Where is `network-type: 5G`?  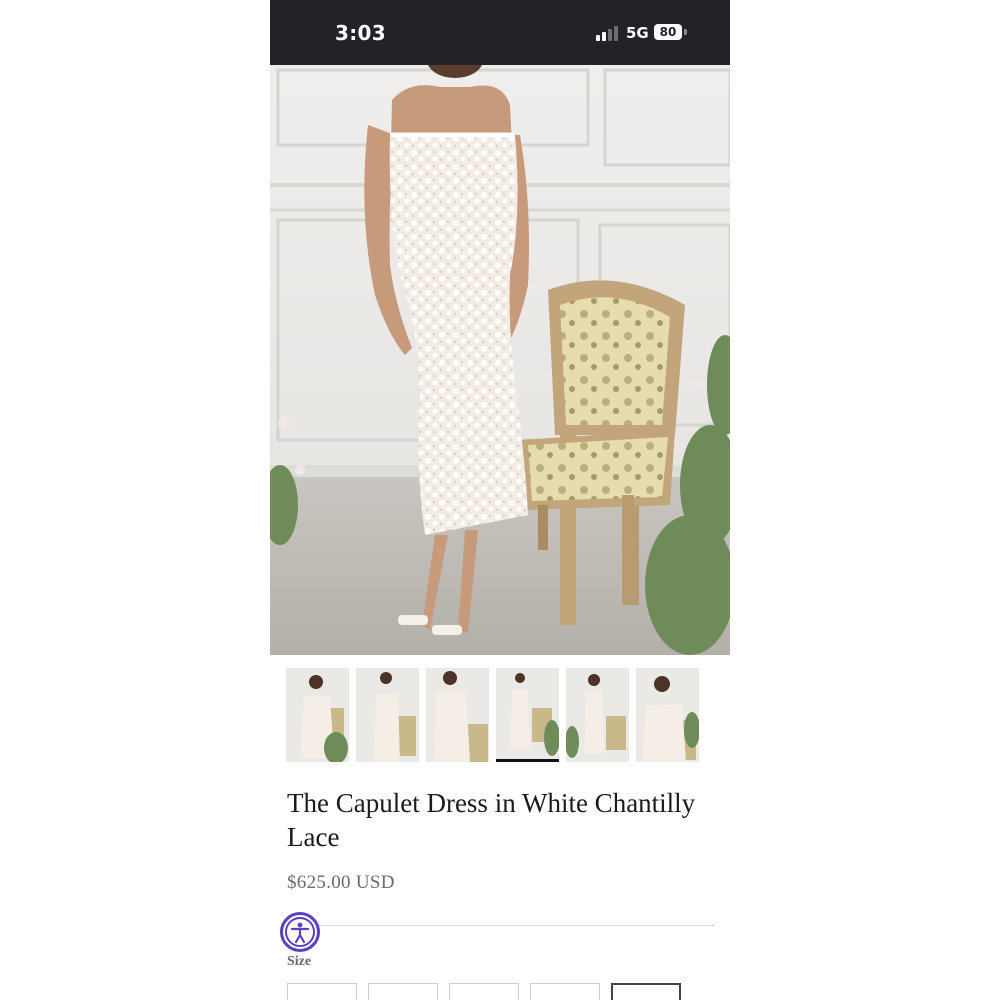 network-type: 5G is located at coordinates (637, 33).